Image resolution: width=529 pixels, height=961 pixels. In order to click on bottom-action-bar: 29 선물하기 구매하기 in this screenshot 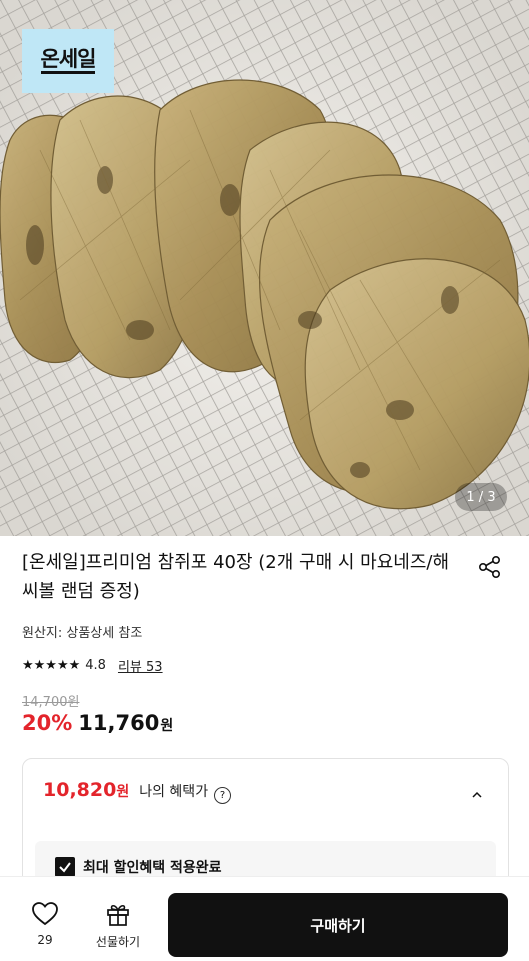, I will do `click(264, 918)`.